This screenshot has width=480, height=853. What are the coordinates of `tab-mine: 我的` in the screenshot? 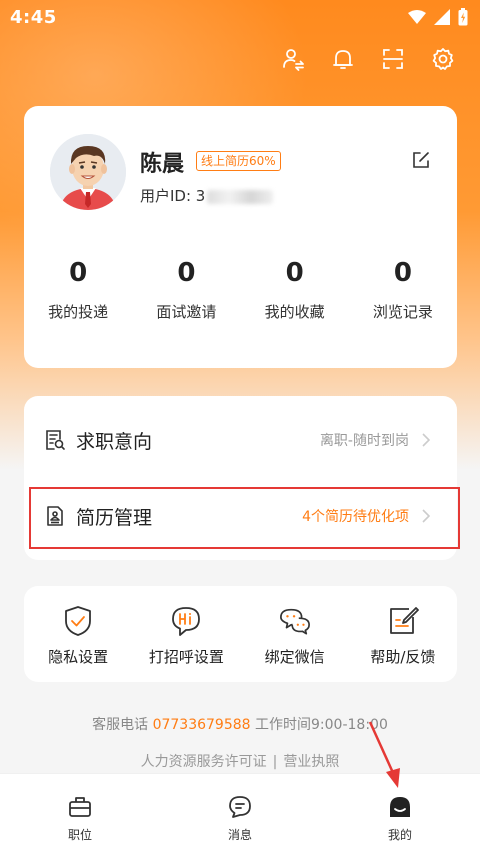 It's located at (400, 813).